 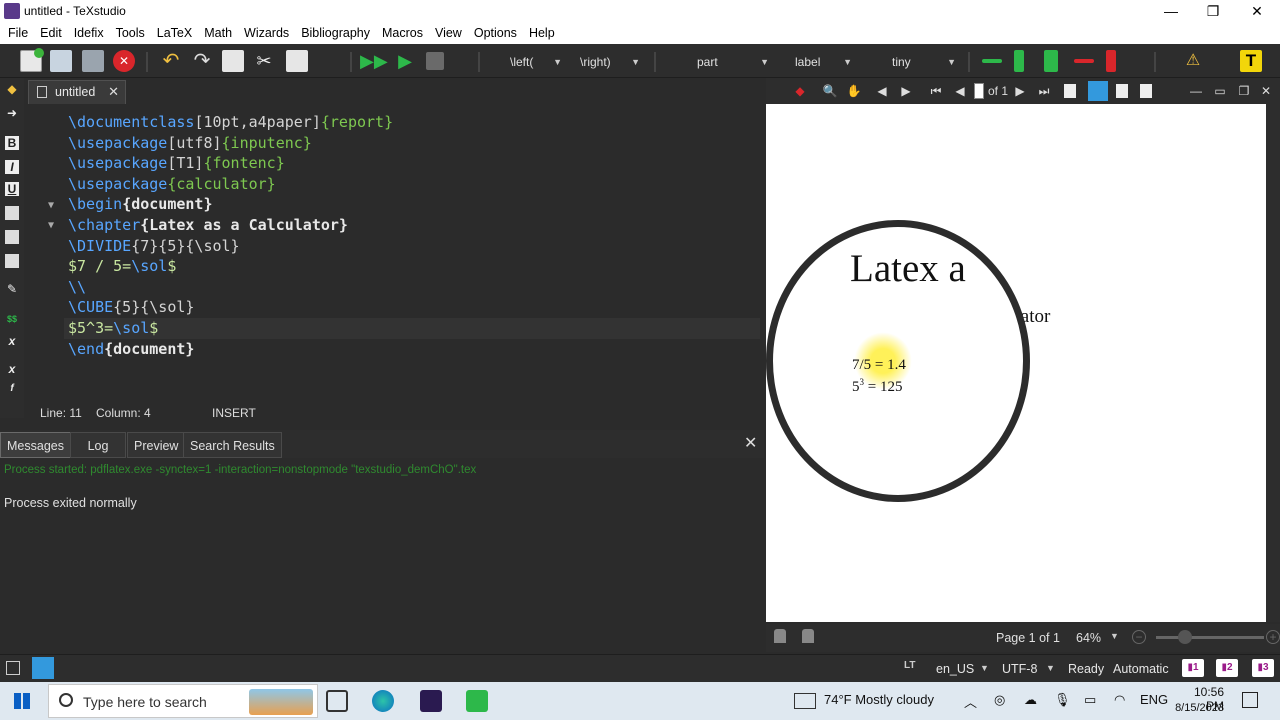 What do you see at coordinates (218, 33) in the screenshot?
I see `menu-math: Math` at bounding box center [218, 33].